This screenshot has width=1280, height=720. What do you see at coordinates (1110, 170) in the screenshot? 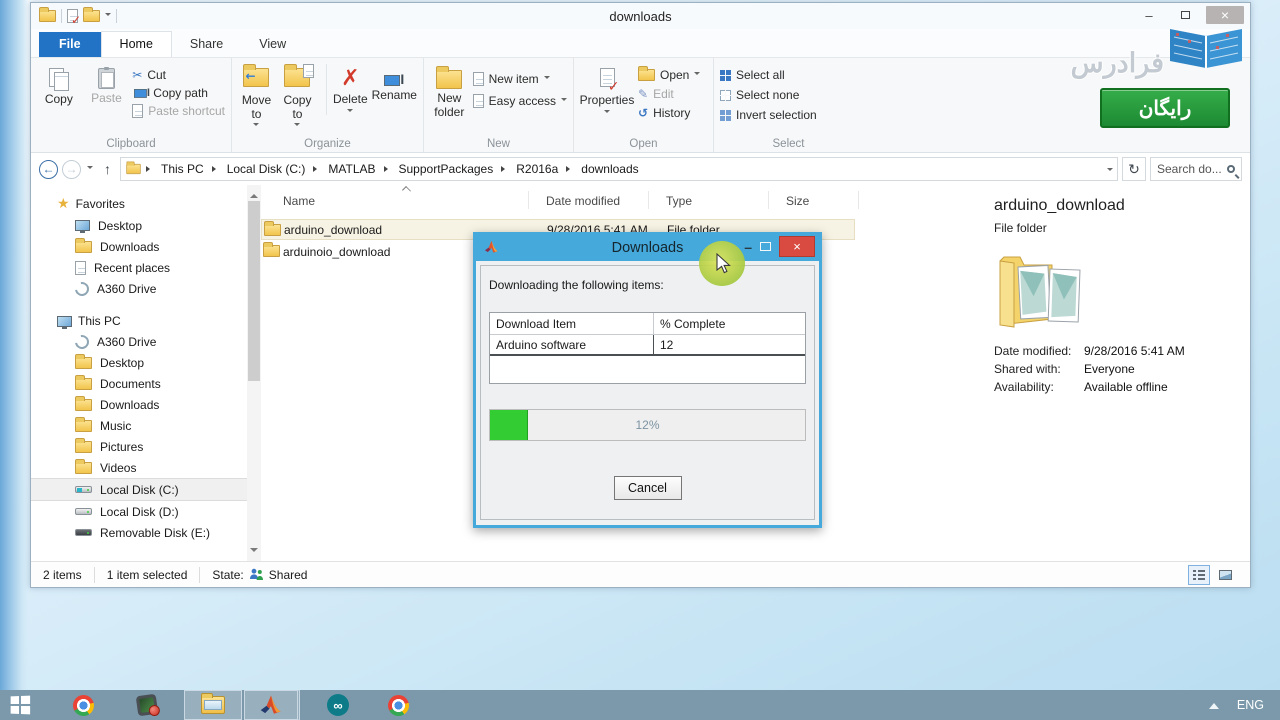
I see `address-dropdown-icon` at bounding box center [1110, 170].